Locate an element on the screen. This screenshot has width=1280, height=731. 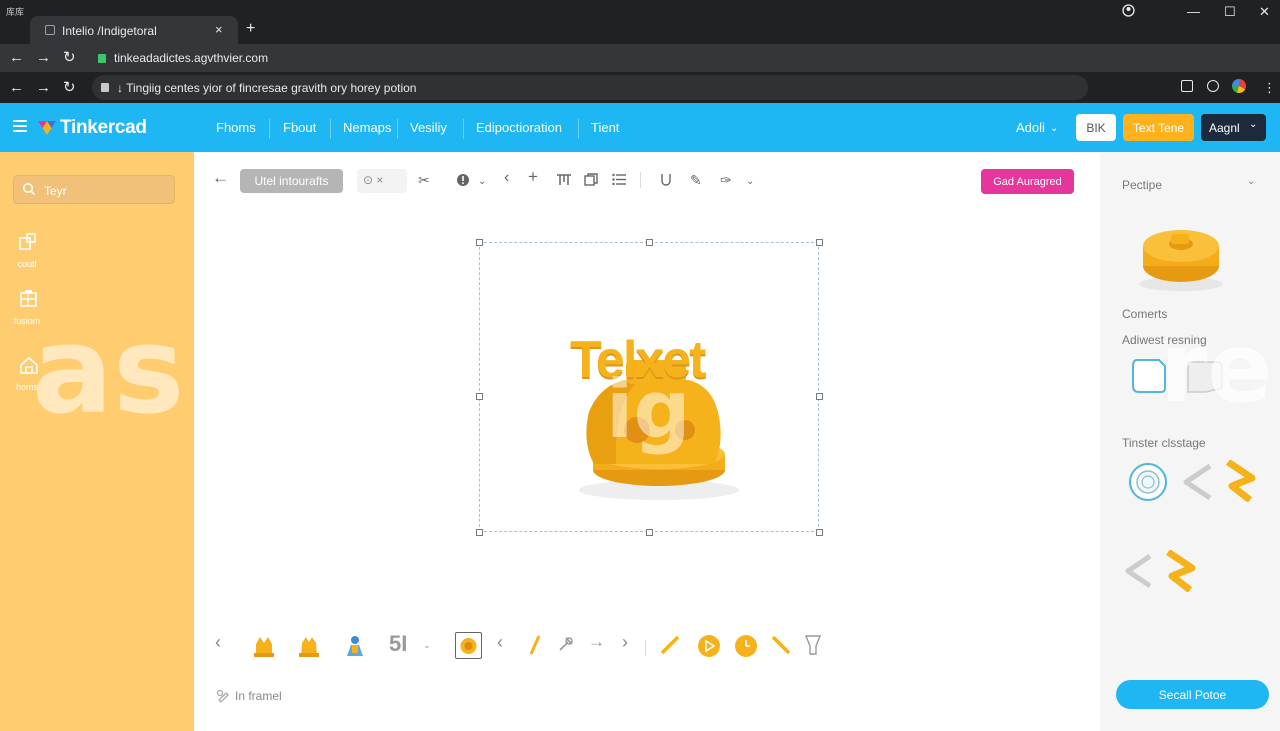
play-circle-icon is located at coordinates (709, 648).